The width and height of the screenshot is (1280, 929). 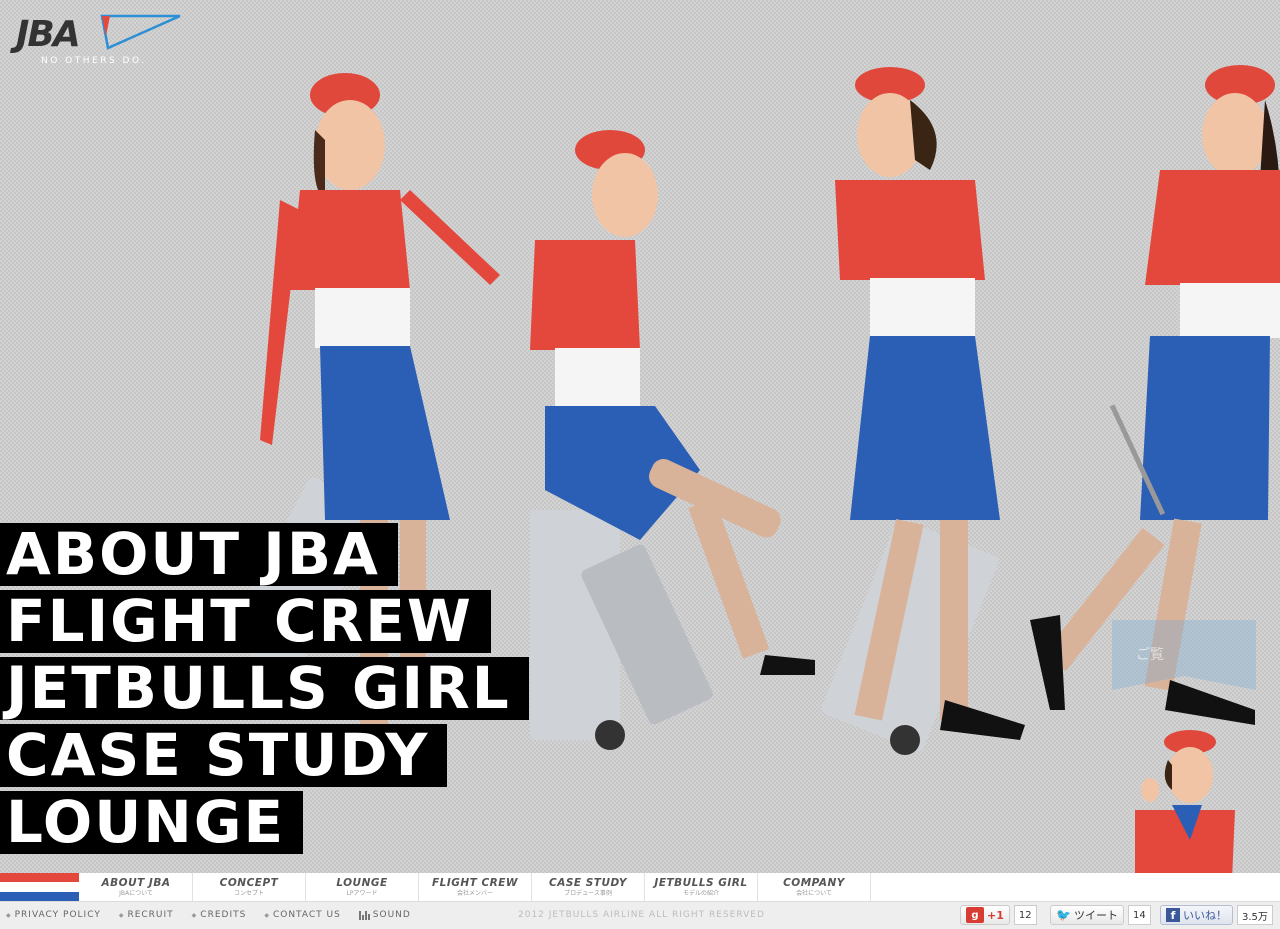 I want to click on footer-link-credits: ◆ CREDITS, so click(x=219, y=915).